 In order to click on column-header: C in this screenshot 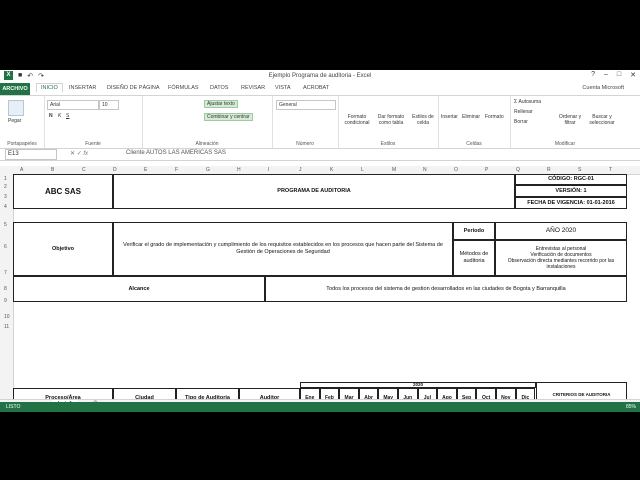, I will do `click(84, 170)`.